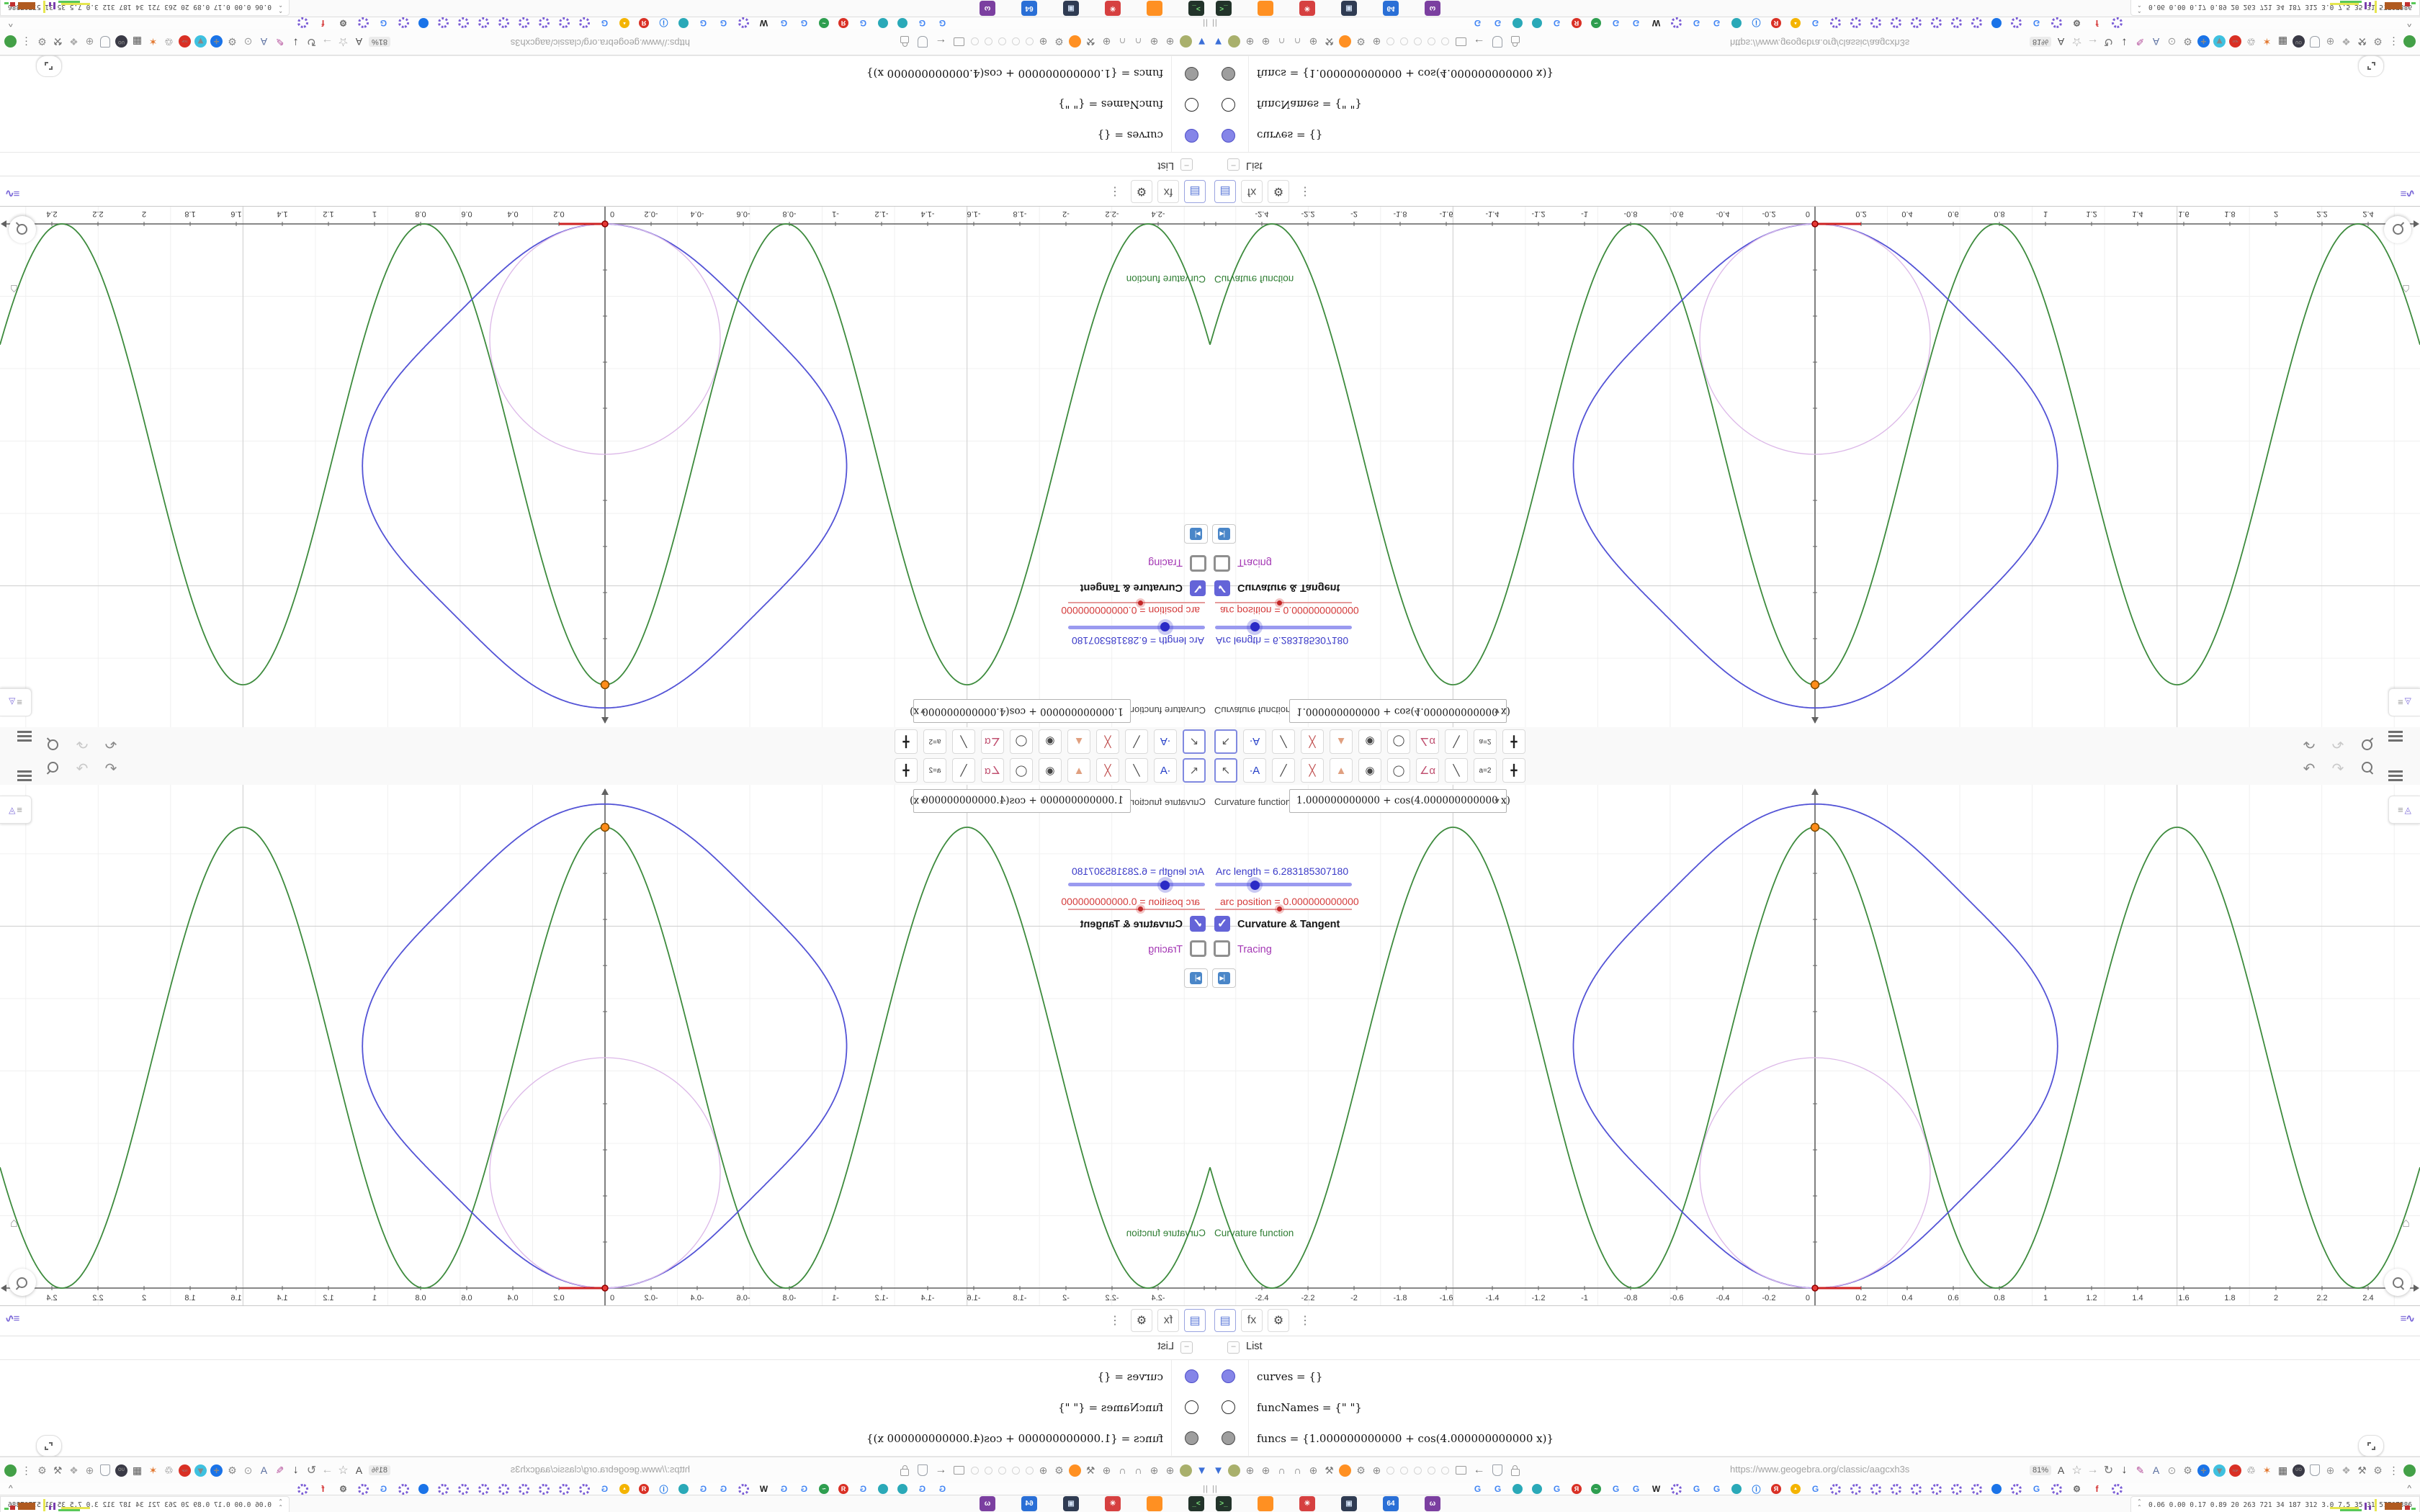 The height and width of the screenshot is (1512, 2420). Describe the element at coordinates (2124, 1470) in the screenshot. I see `download-icon: ↓` at that location.